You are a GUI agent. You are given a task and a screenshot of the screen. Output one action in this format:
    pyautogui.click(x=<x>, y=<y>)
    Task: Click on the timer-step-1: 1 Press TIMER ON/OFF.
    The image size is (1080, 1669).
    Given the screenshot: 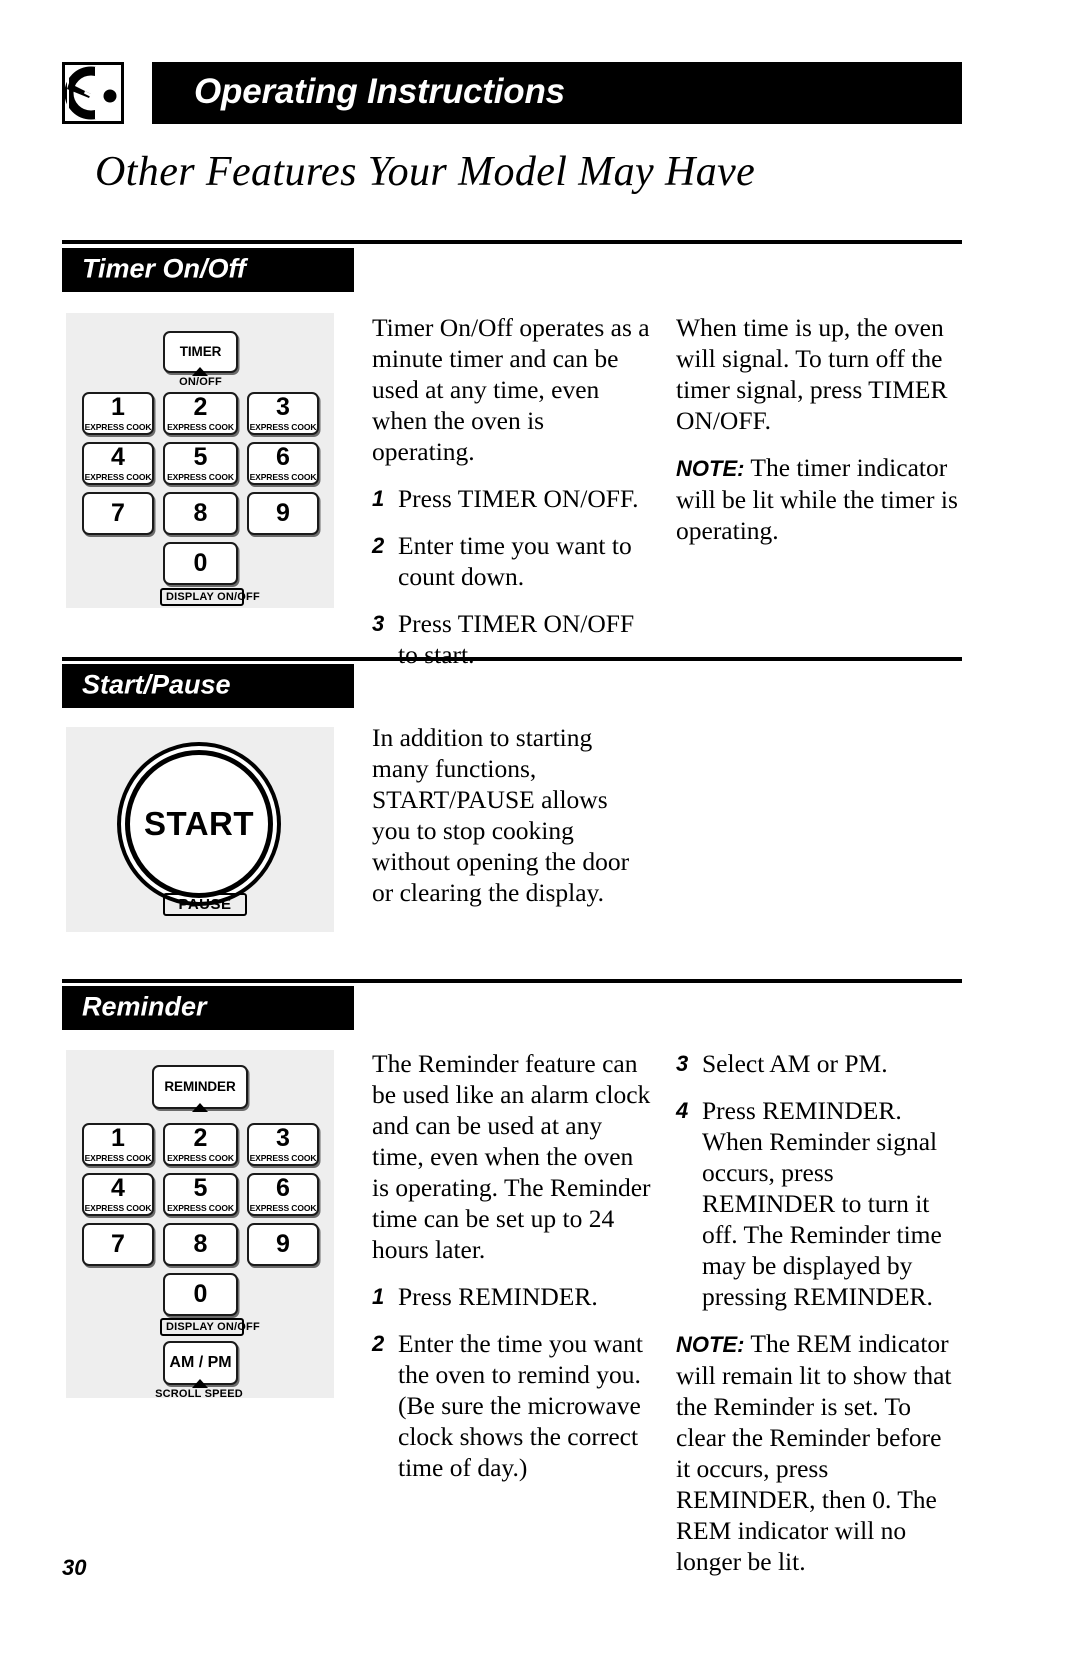 What is the action you would take?
    pyautogui.click(x=512, y=498)
    